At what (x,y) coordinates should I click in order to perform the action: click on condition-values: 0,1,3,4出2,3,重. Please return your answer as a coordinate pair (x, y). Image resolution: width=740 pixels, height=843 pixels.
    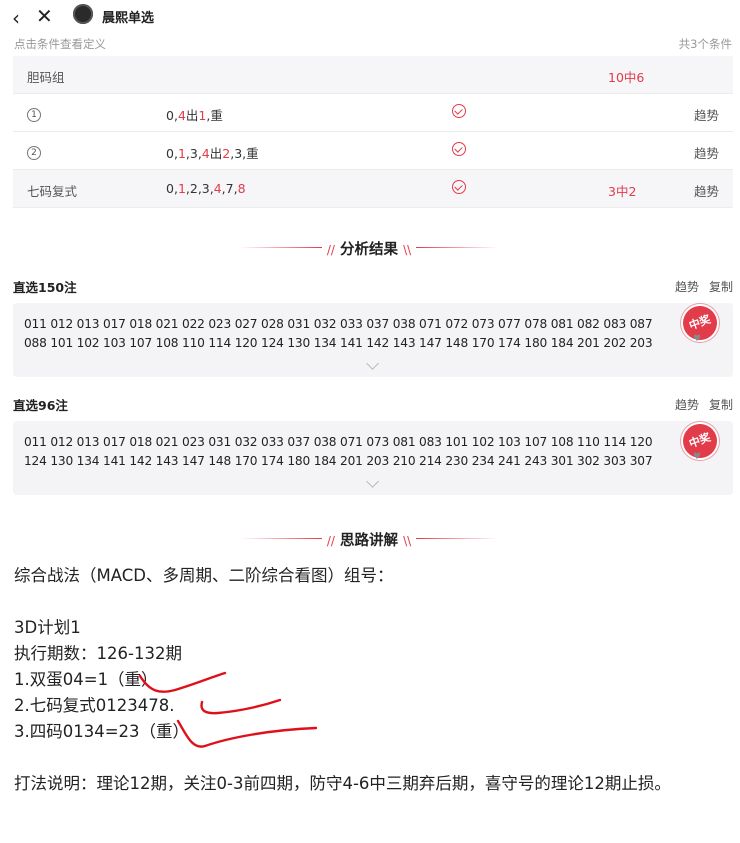
    Looking at the image, I should click on (212, 152).